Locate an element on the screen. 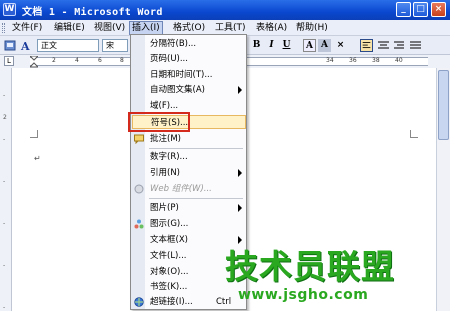 The height and width of the screenshot is (311, 450). style-select: 正文 is located at coordinates (68, 45).